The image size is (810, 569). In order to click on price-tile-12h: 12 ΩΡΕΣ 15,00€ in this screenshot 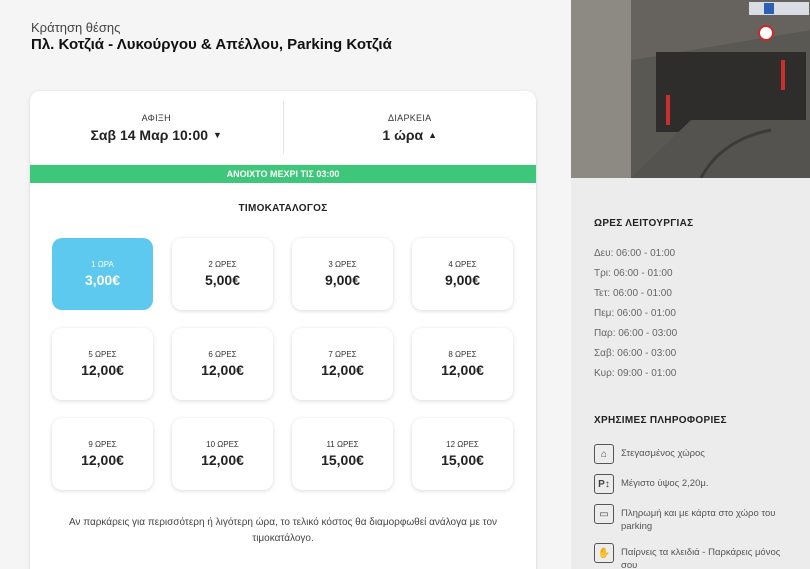, I will do `click(462, 454)`.